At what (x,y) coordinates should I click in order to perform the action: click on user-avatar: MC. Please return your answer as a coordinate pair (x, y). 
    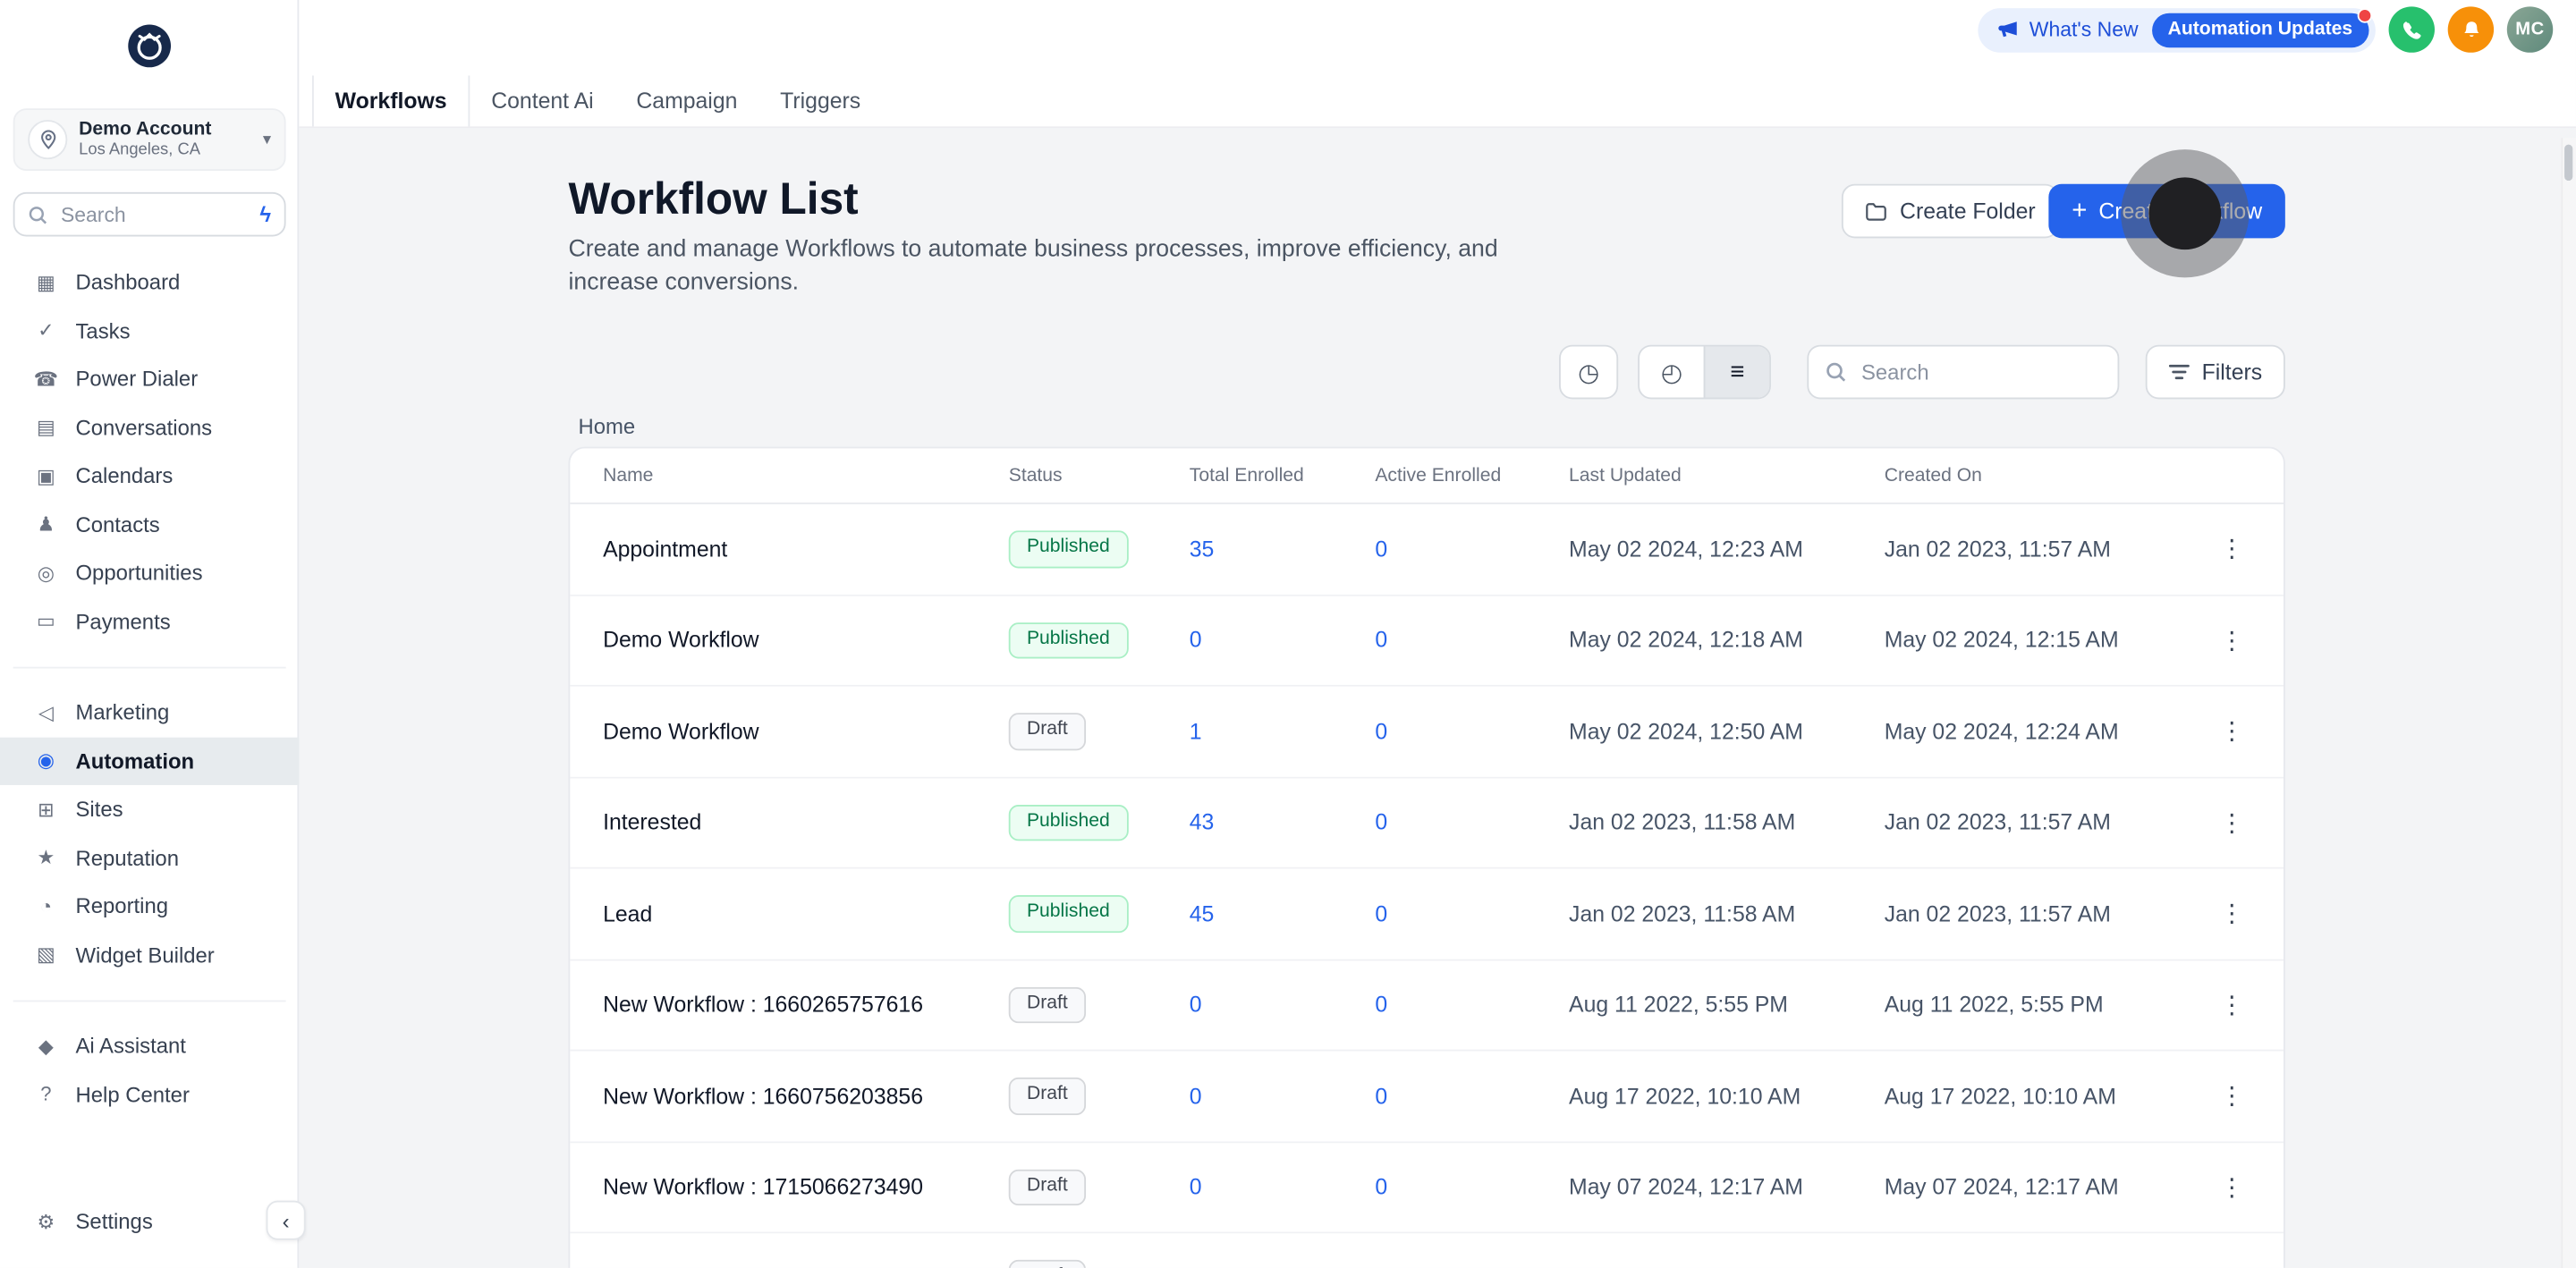
    Looking at the image, I should click on (2530, 29).